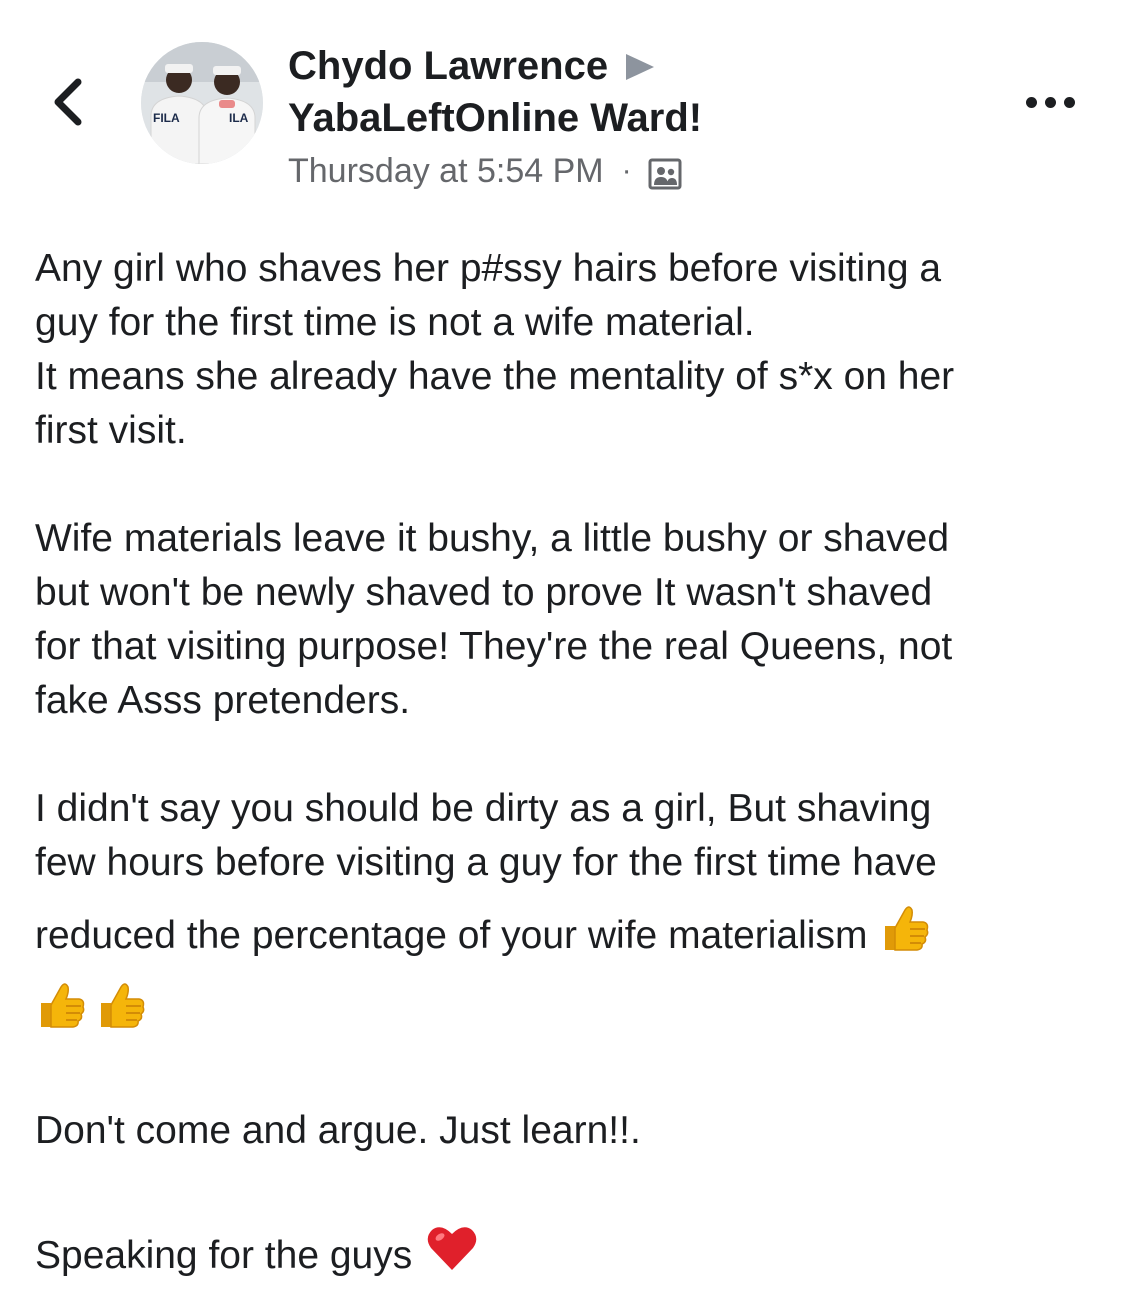  Describe the element at coordinates (1050, 102) in the screenshot. I see `more-options-button` at that location.